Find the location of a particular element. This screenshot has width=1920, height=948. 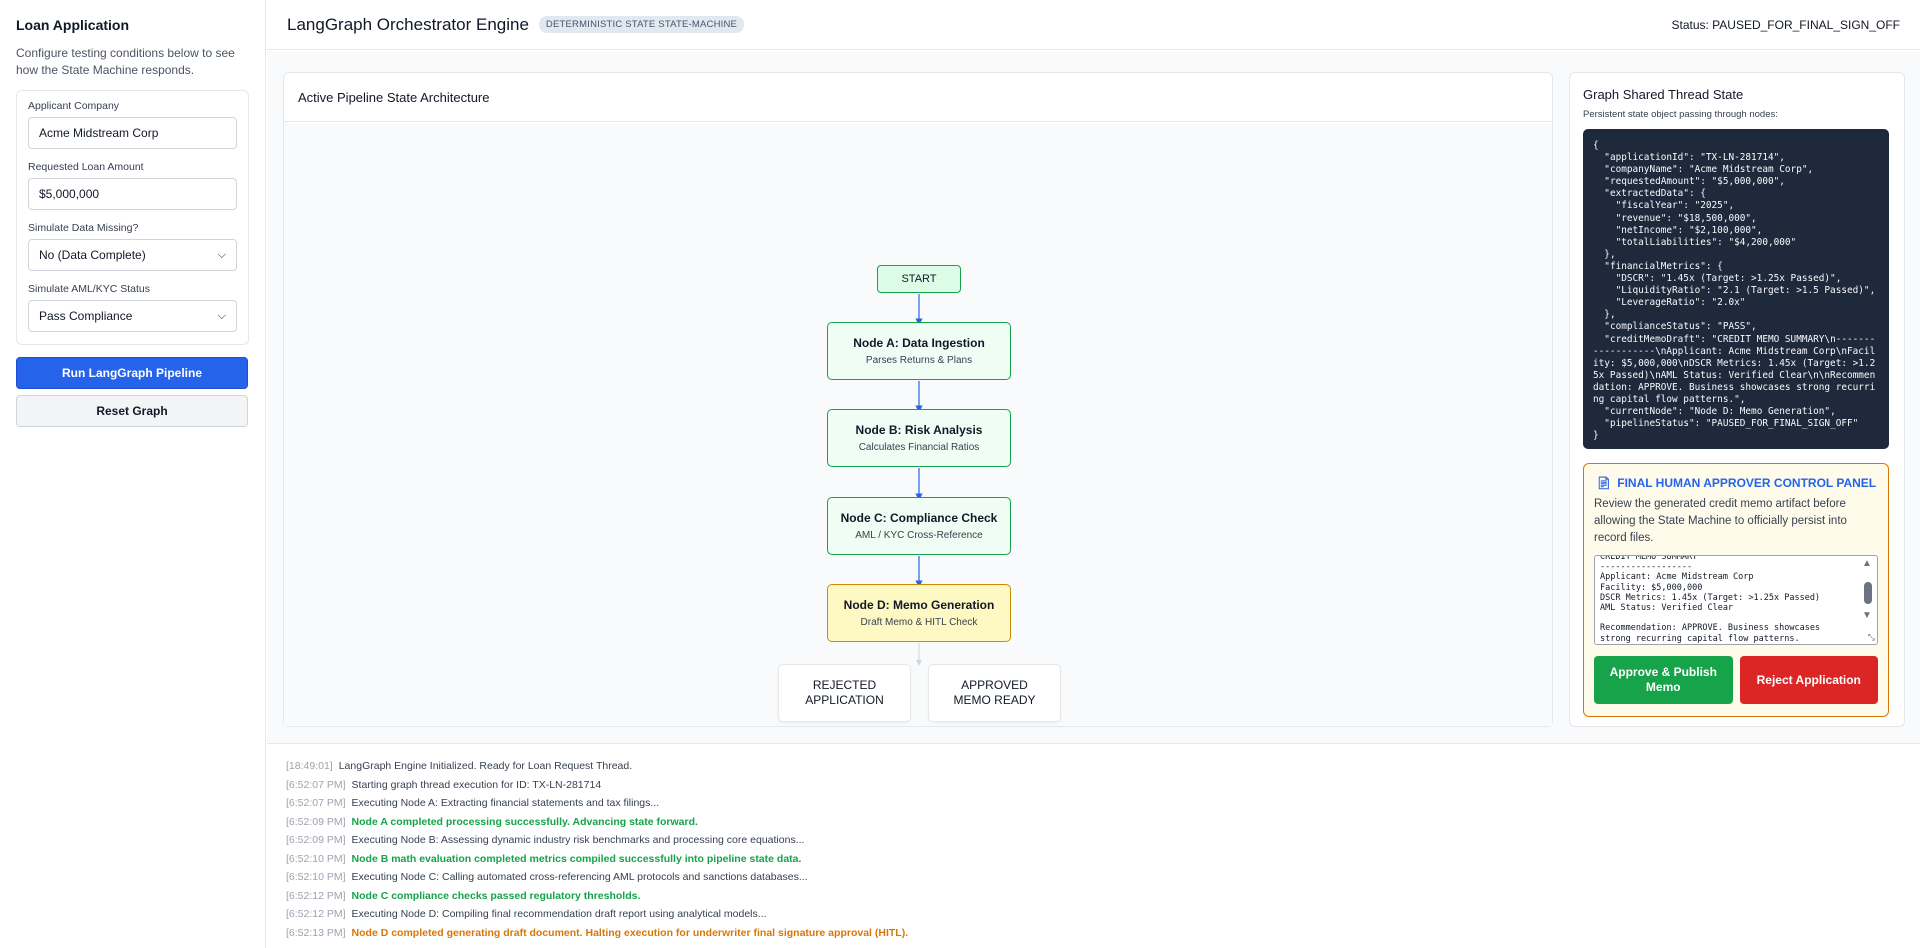

memo-icon: 📄︎ is located at coordinates (1604, 483).